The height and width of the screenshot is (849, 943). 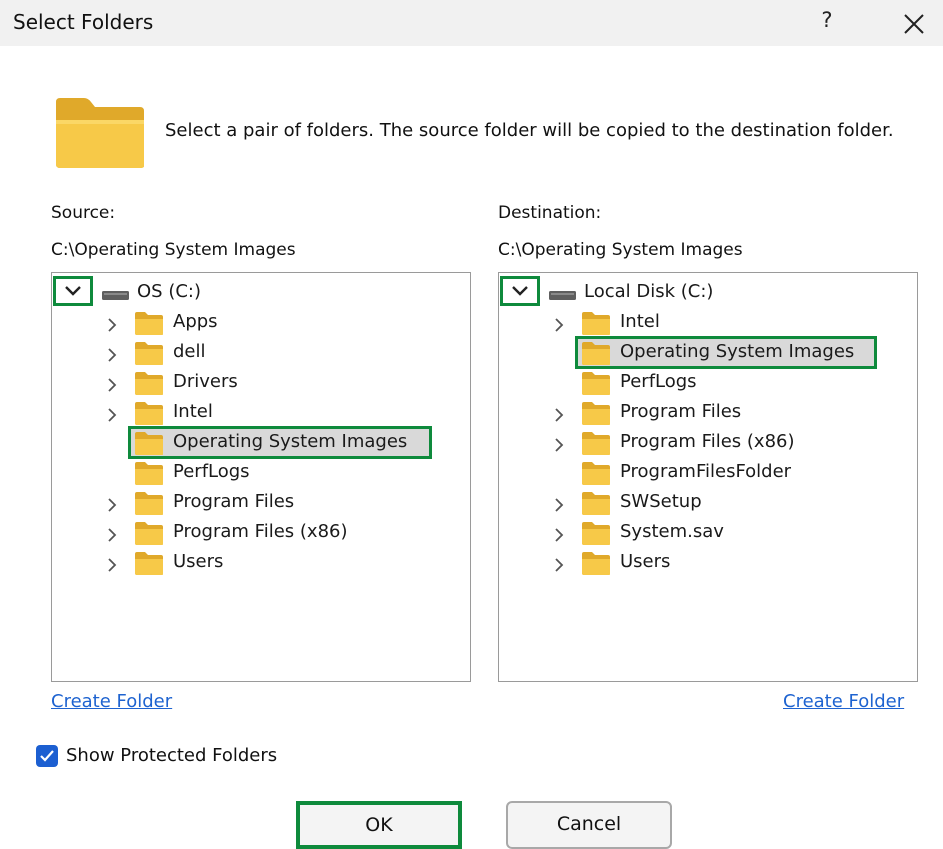 What do you see at coordinates (649, 291) in the screenshot?
I see `tree-root-label: Local Disk (C:)` at bounding box center [649, 291].